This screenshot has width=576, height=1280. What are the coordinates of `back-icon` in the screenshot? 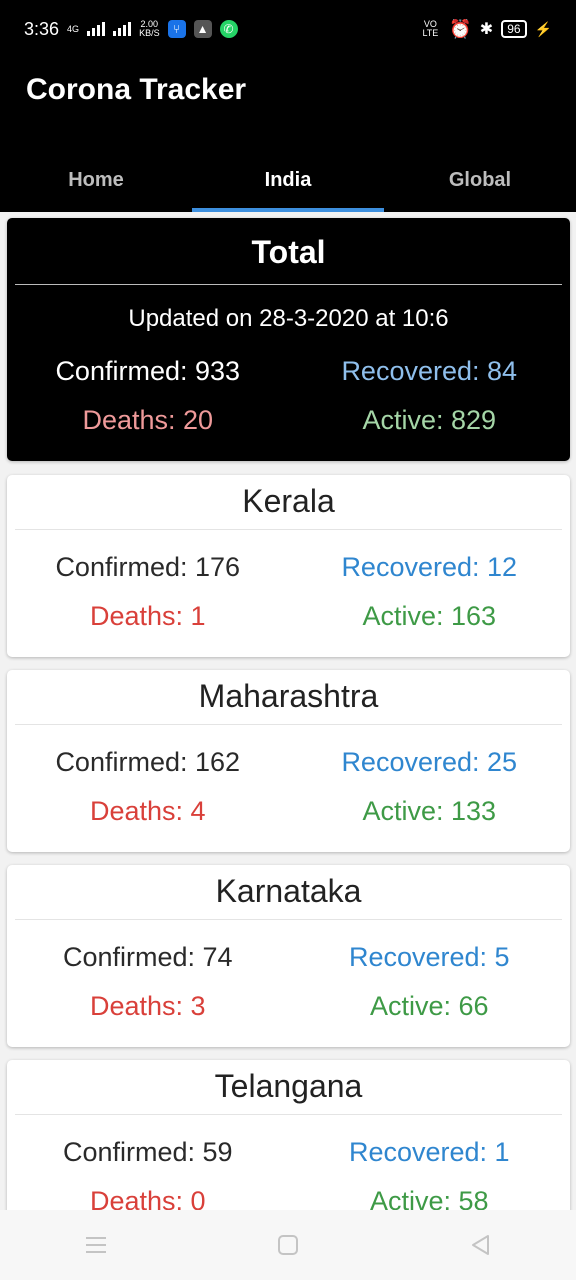 It's located at (480, 1245).